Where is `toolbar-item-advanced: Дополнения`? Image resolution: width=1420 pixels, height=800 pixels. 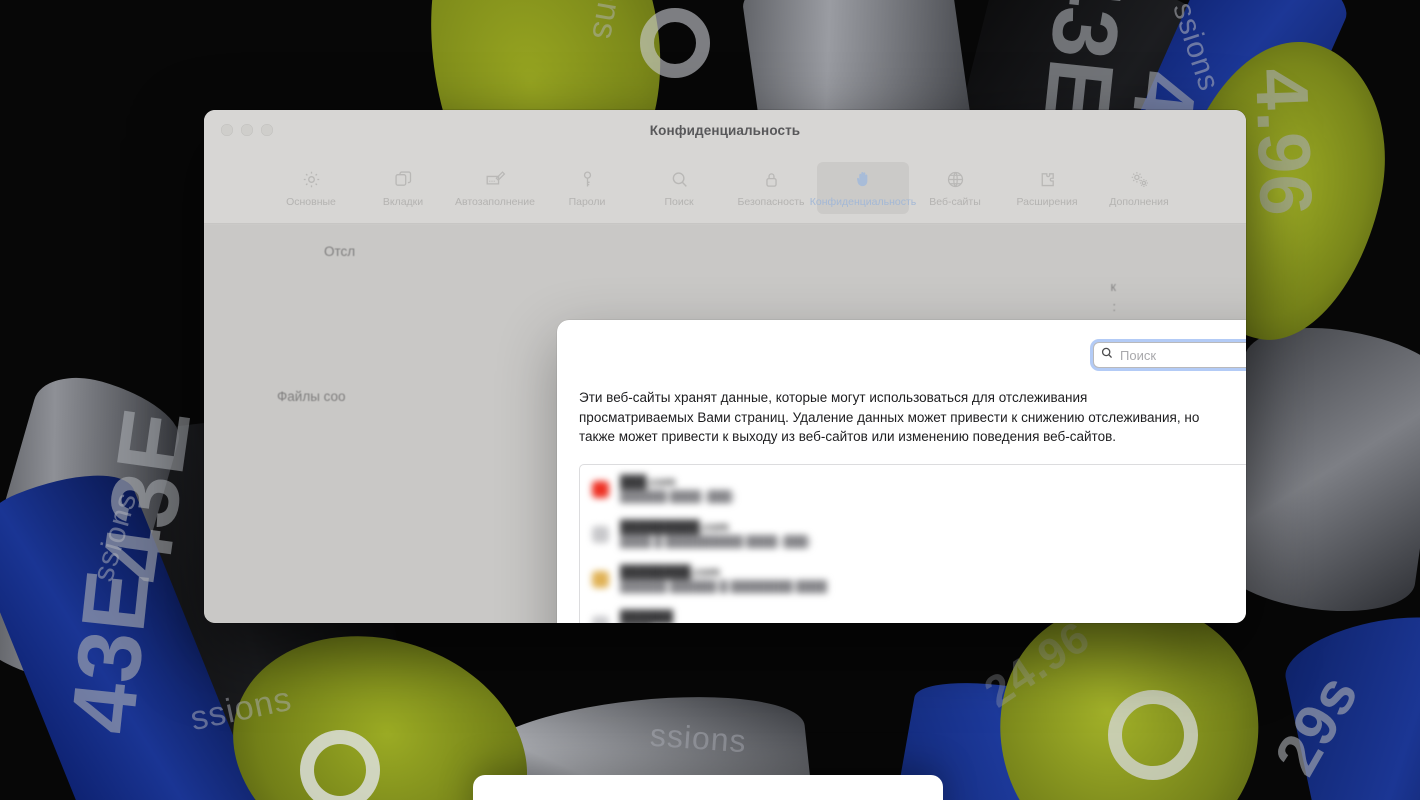
toolbar-item-advanced: Дополнения is located at coordinates (1139, 188).